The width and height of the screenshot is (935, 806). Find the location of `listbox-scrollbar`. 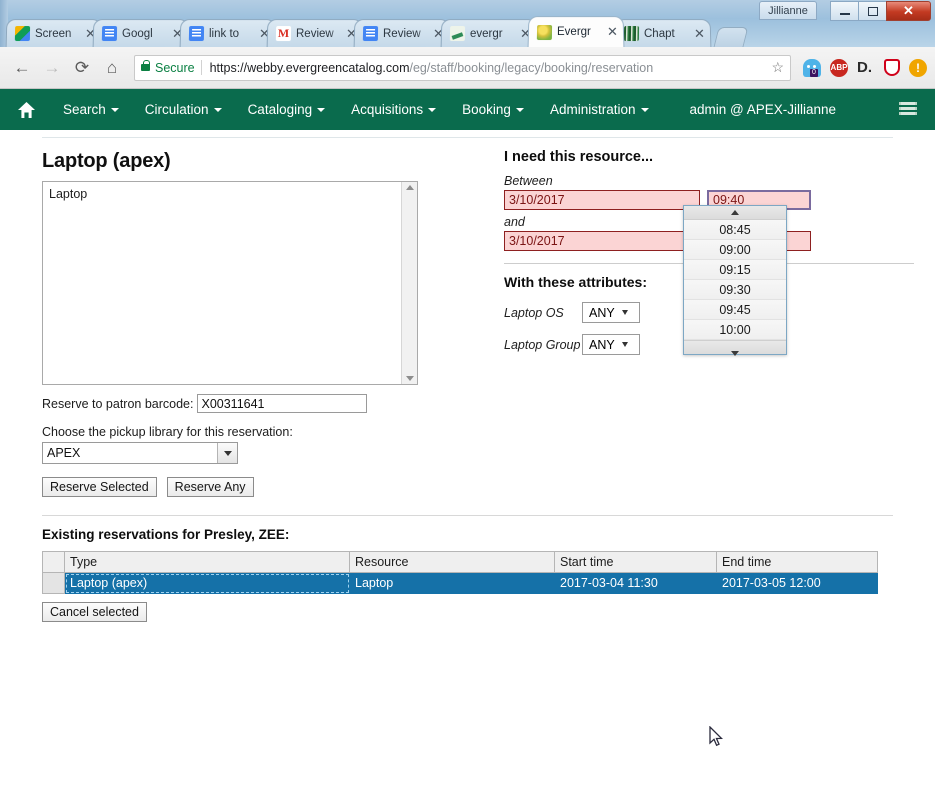

listbox-scrollbar is located at coordinates (409, 283).